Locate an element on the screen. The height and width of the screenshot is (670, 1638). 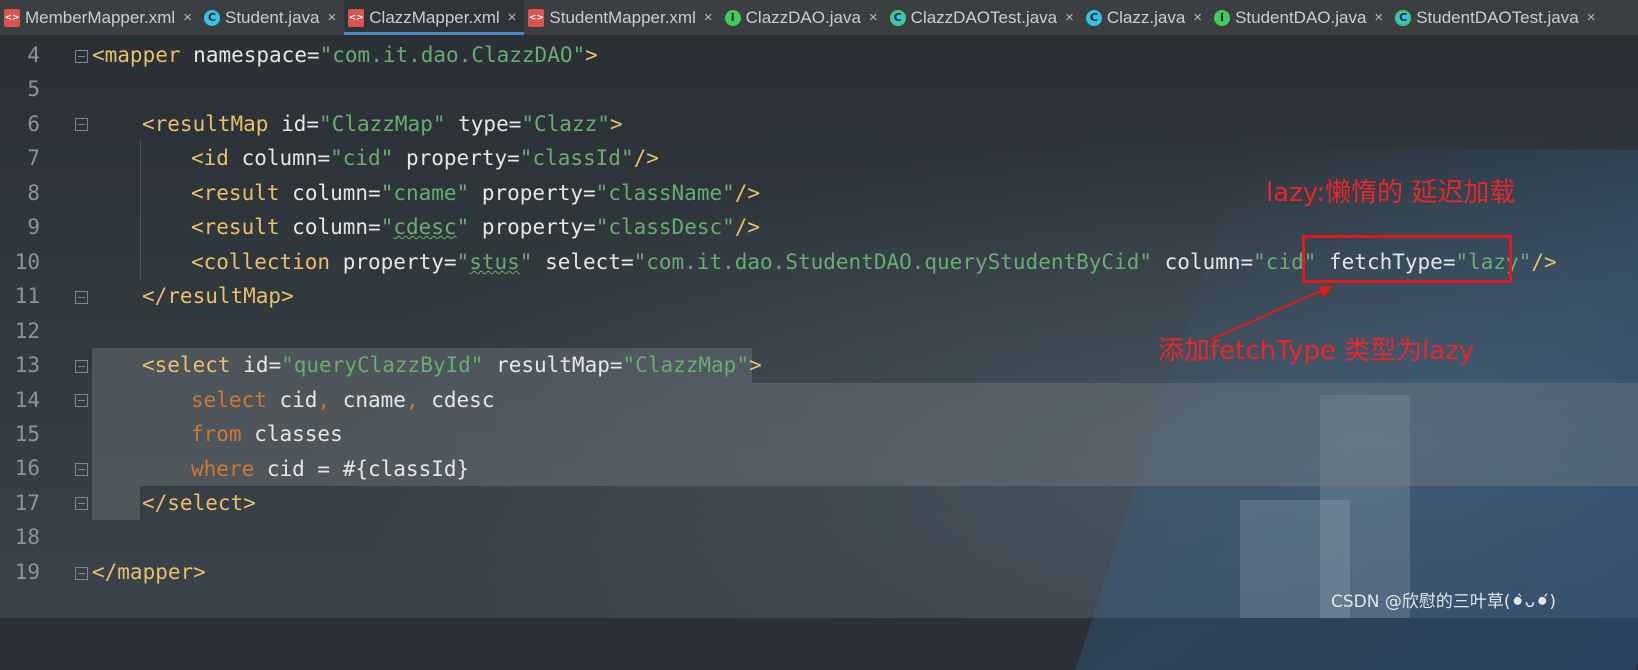
sql-text: cname is located at coordinates (368, 400).